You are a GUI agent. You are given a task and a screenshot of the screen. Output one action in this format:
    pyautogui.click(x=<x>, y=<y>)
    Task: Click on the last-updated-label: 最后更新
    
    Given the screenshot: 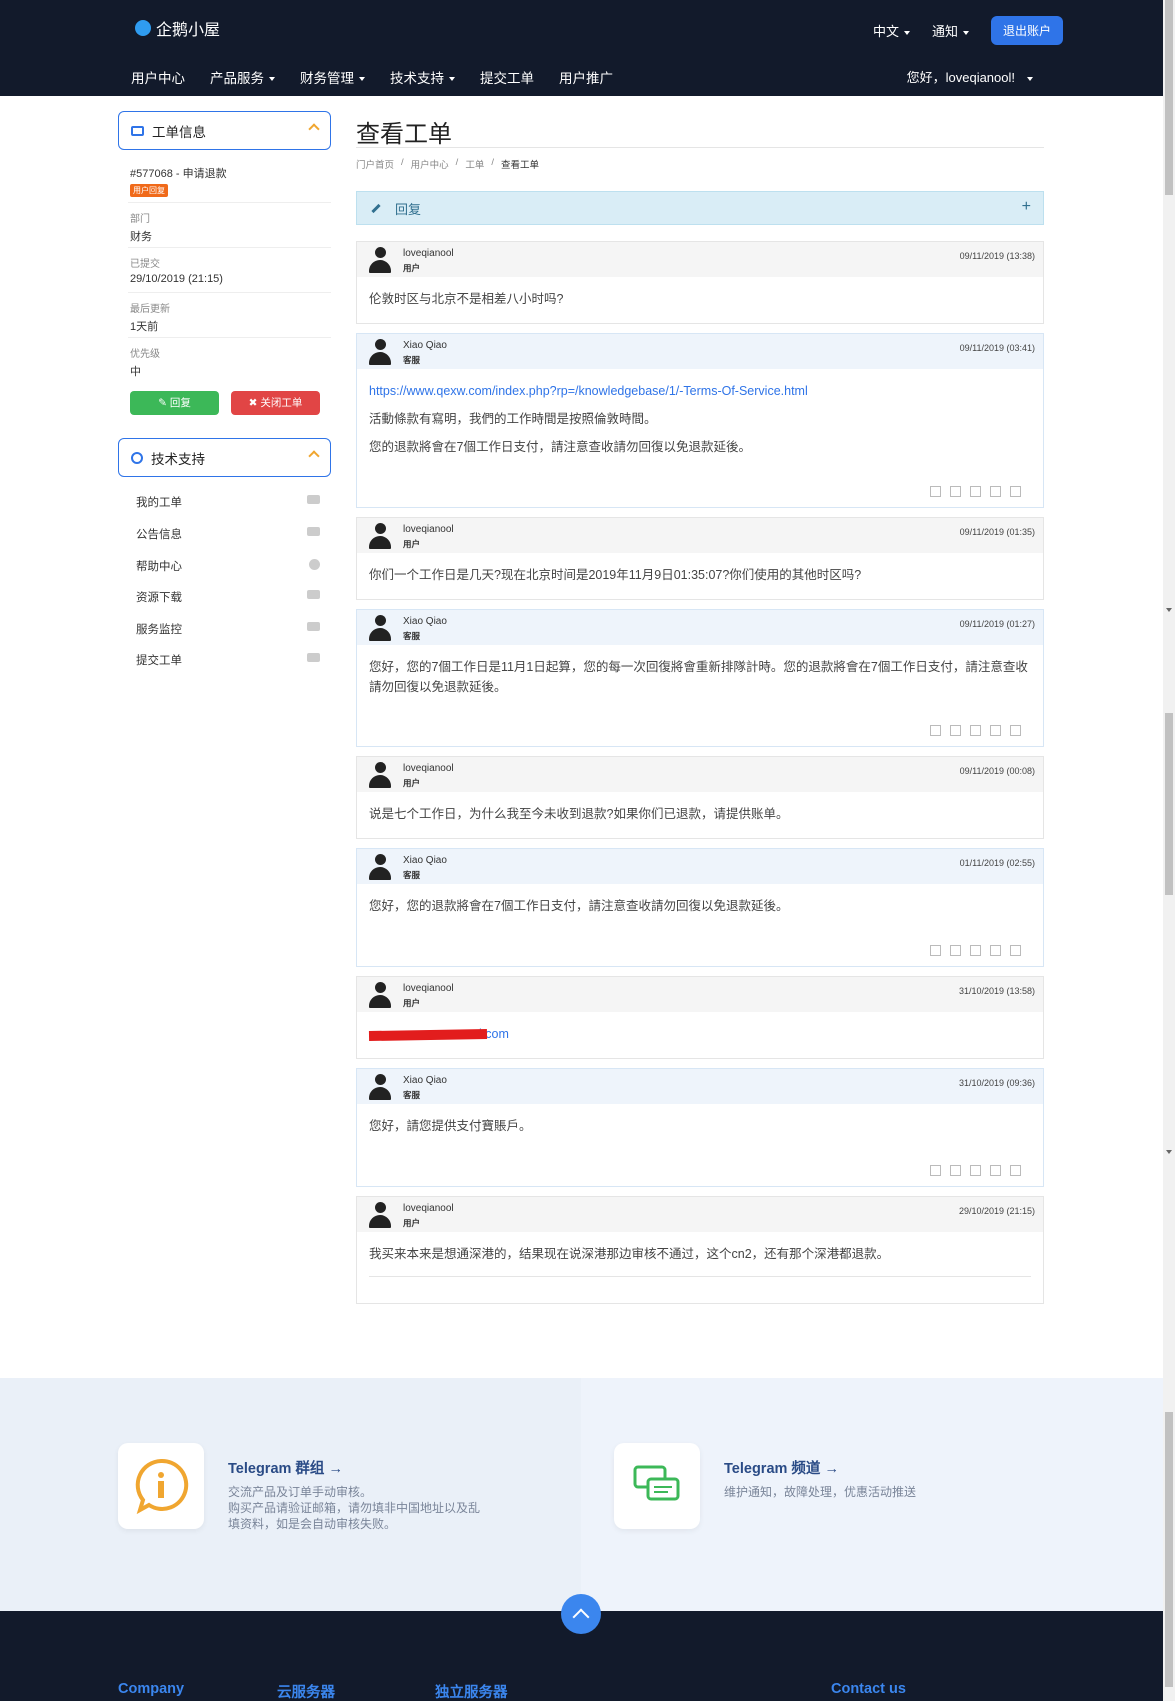 What is the action you would take?
    pyautogui.click(x=150, y=309)
    